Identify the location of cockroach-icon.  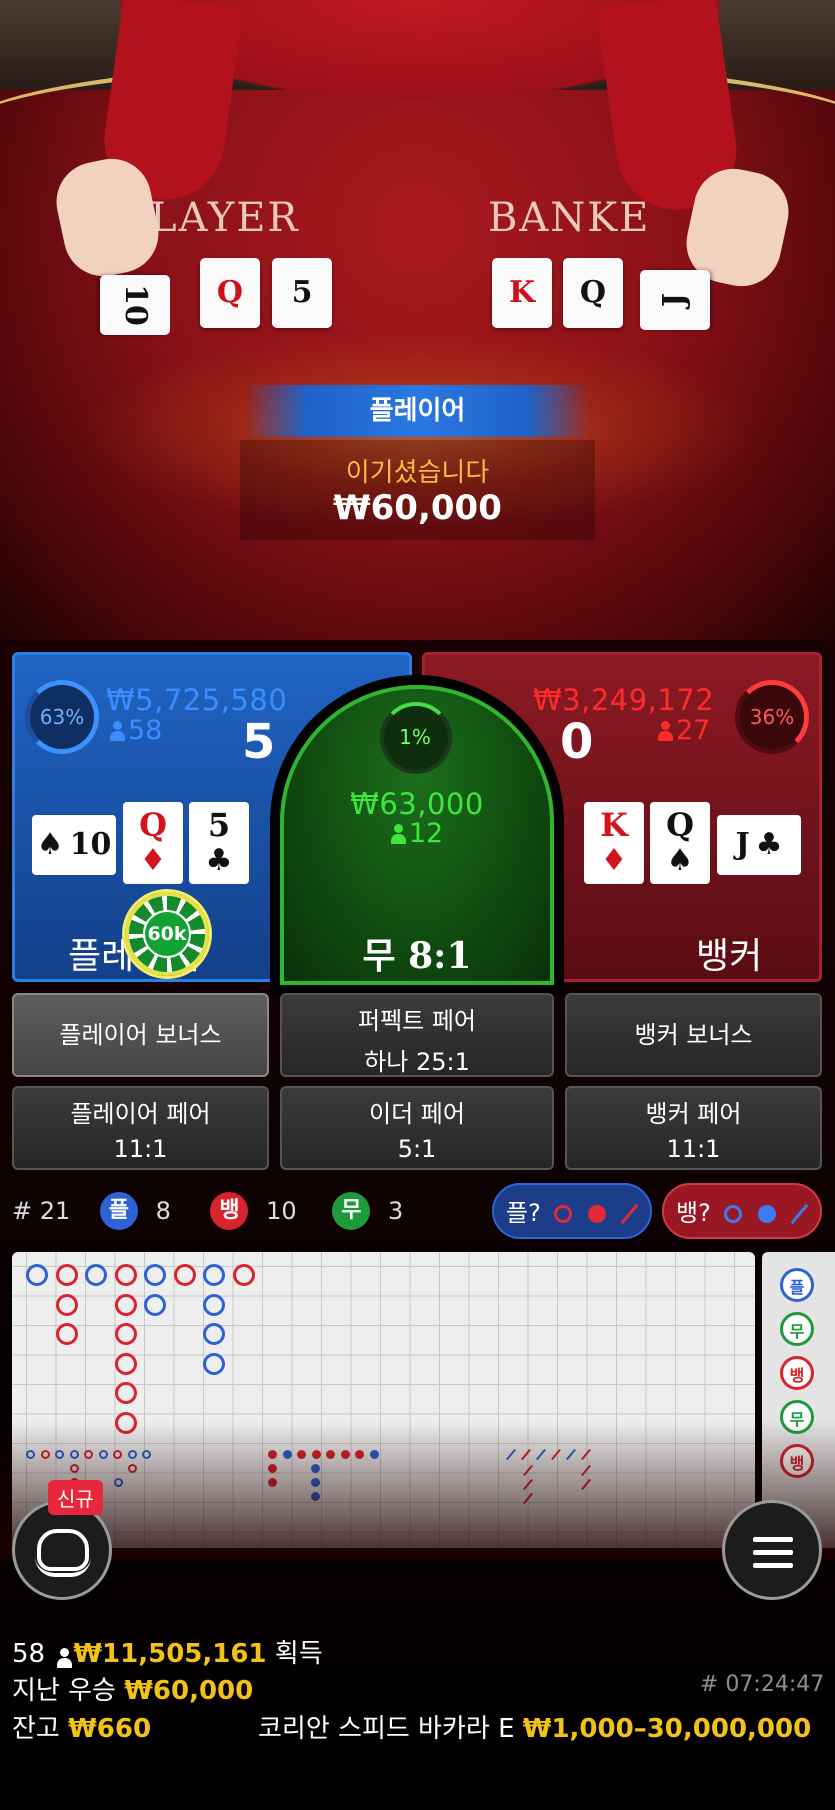
(629, 1214).